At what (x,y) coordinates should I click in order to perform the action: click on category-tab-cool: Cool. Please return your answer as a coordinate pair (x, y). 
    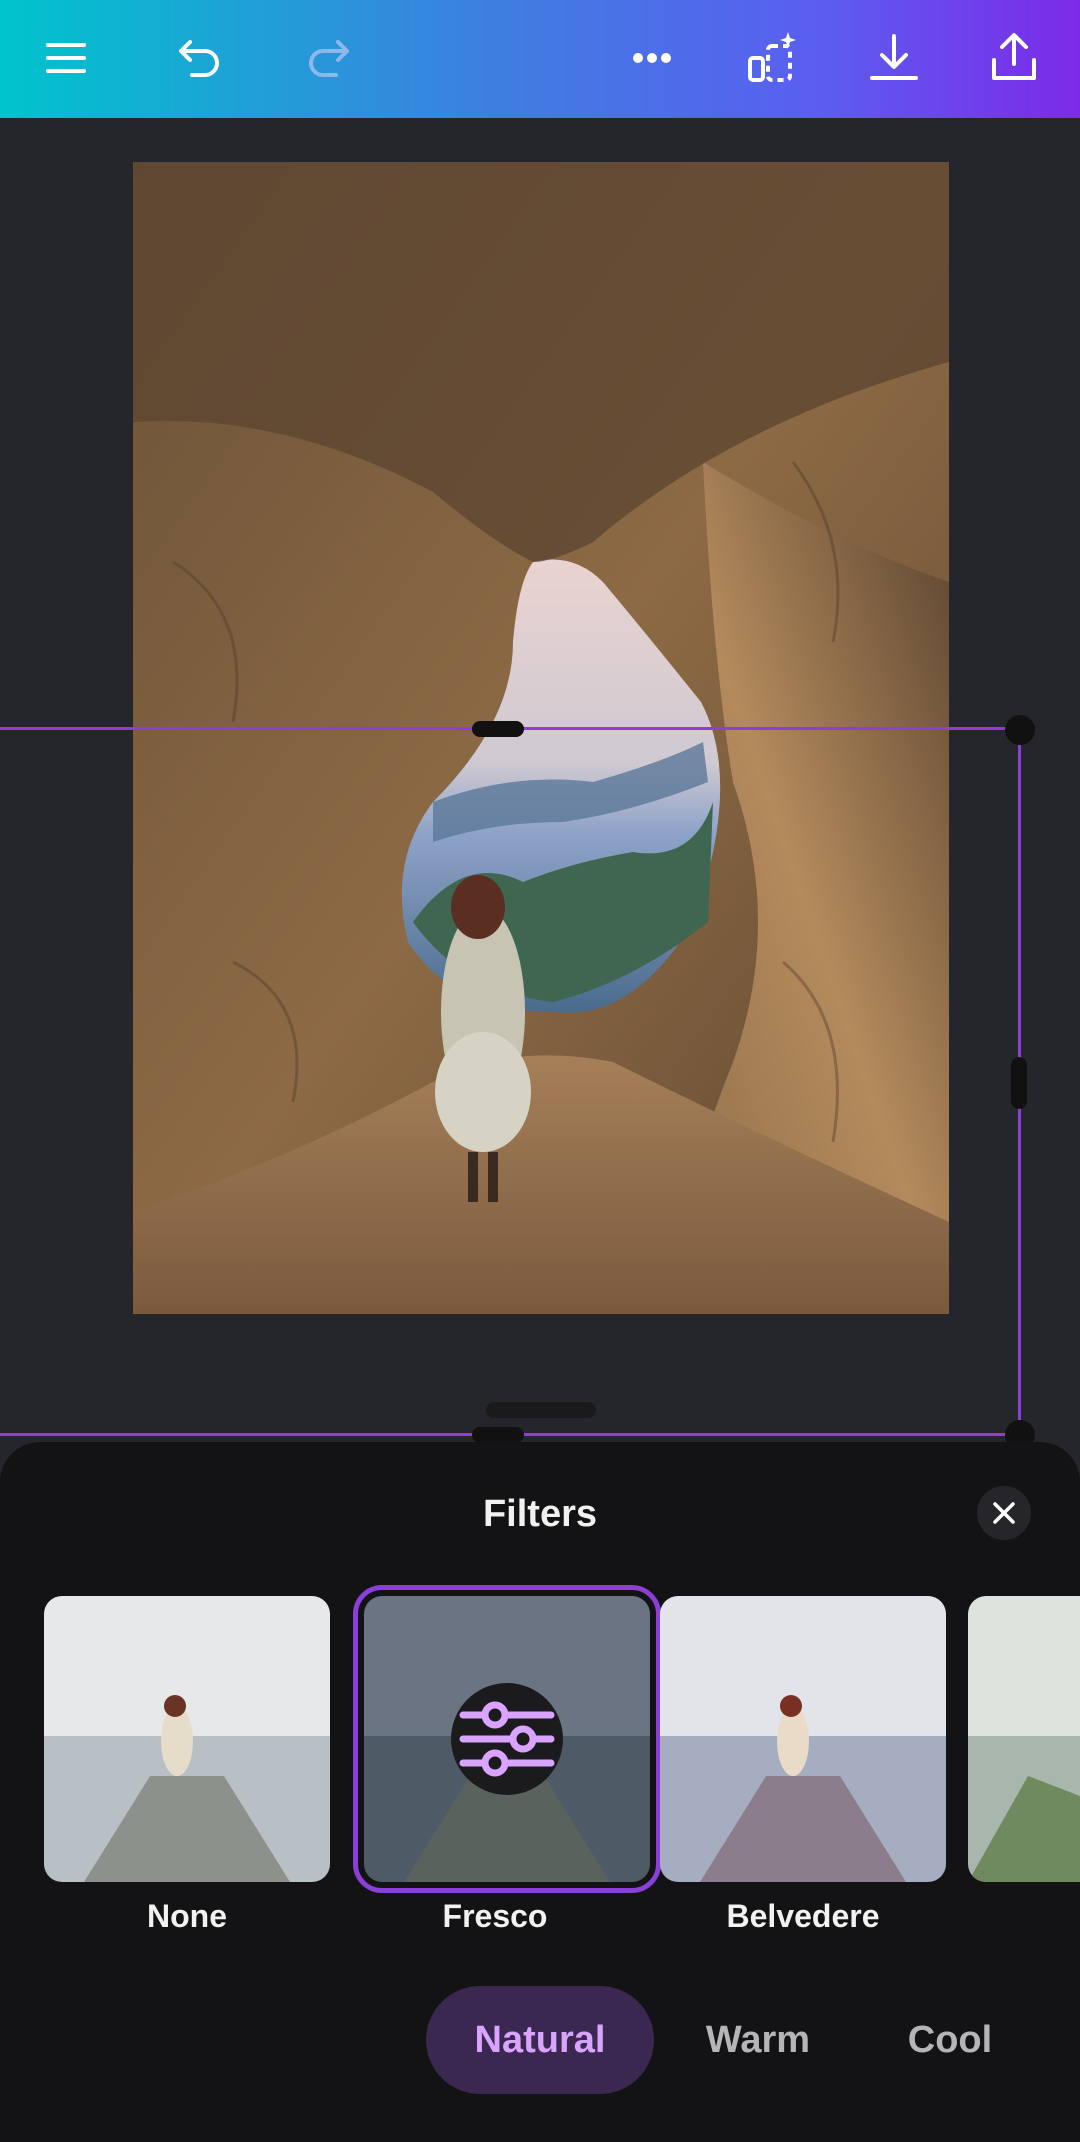
    Looking at the image, I should click on (950, 2040).